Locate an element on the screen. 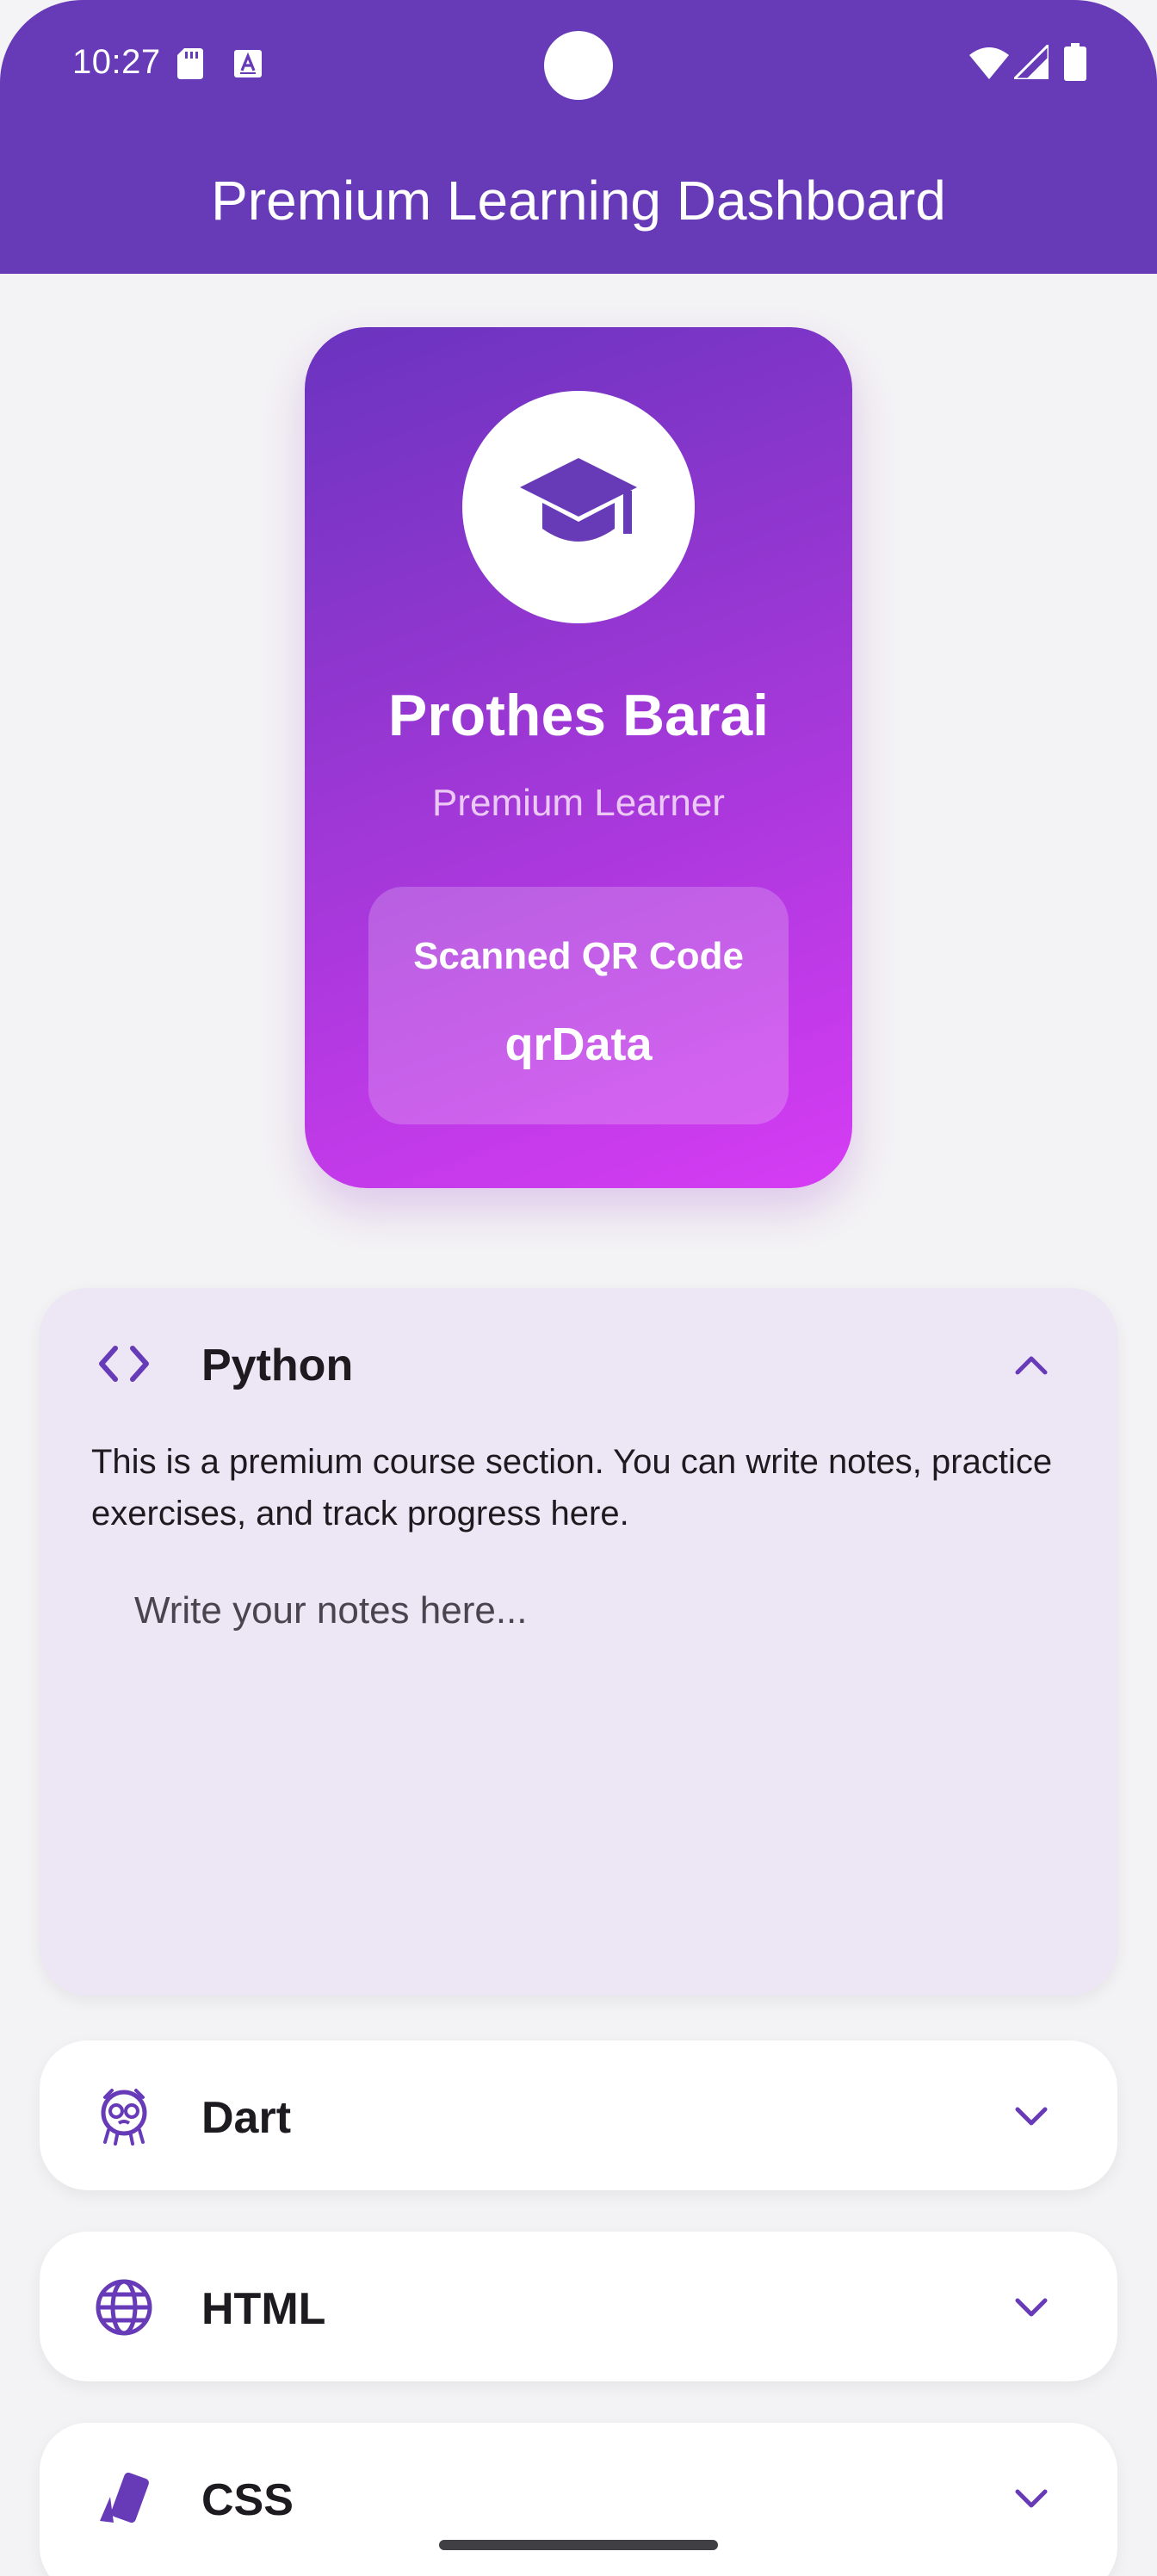  camera-cutout is located at coordinates (579, 65).